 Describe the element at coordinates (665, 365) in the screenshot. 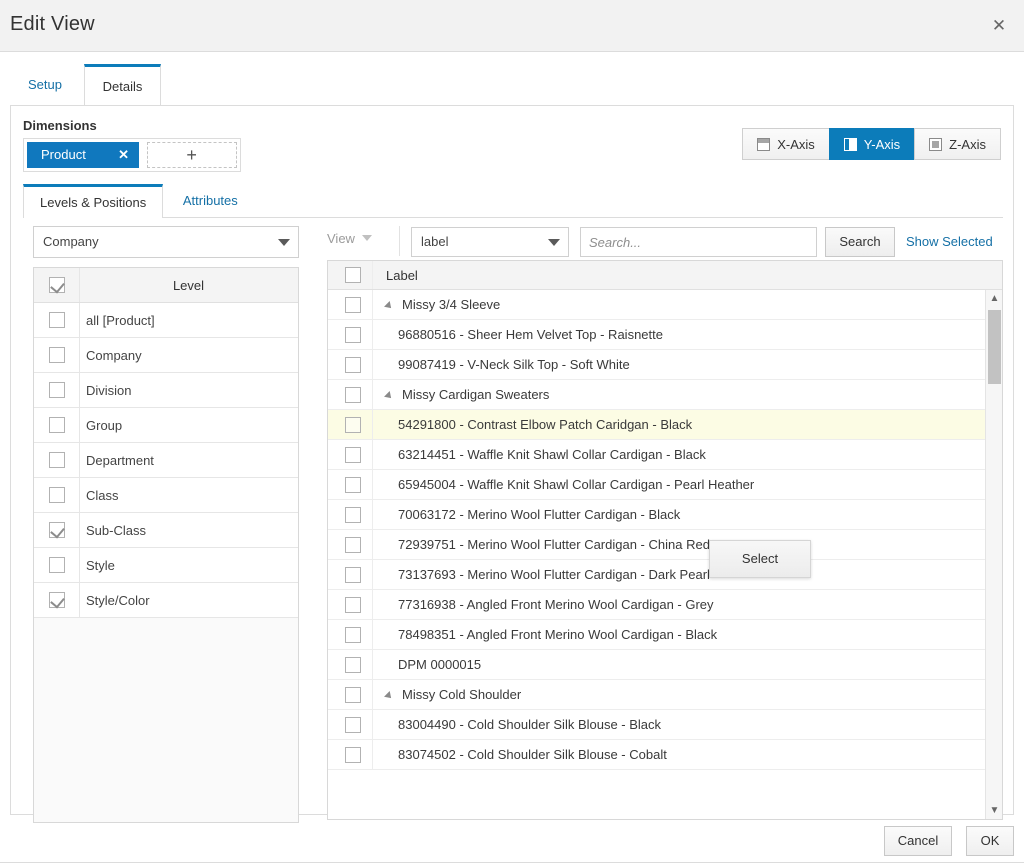

I see `member-row: 99087419 - V-Neck Silk Top - Soft White` at that location.